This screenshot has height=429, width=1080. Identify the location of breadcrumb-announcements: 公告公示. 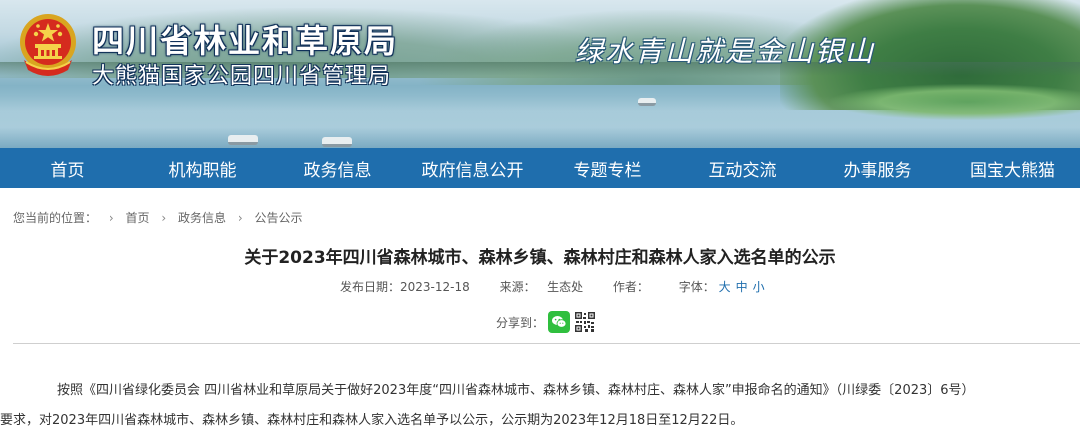
(278, 218).